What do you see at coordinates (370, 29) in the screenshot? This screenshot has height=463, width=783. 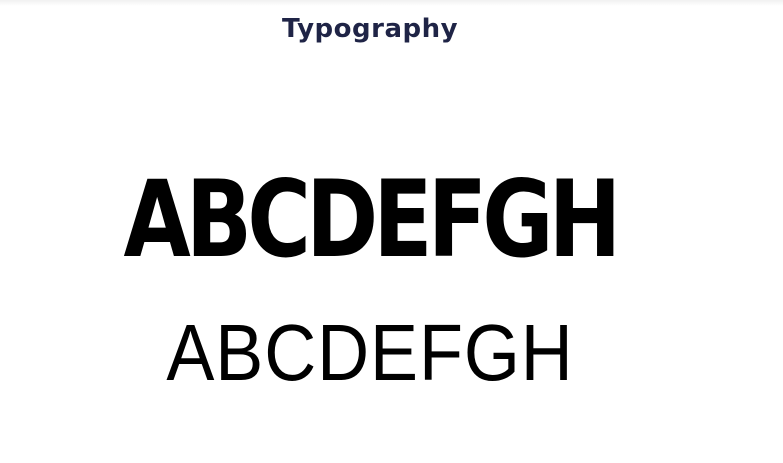 I see `section-title: Typography` at bounding box center [370, 29].